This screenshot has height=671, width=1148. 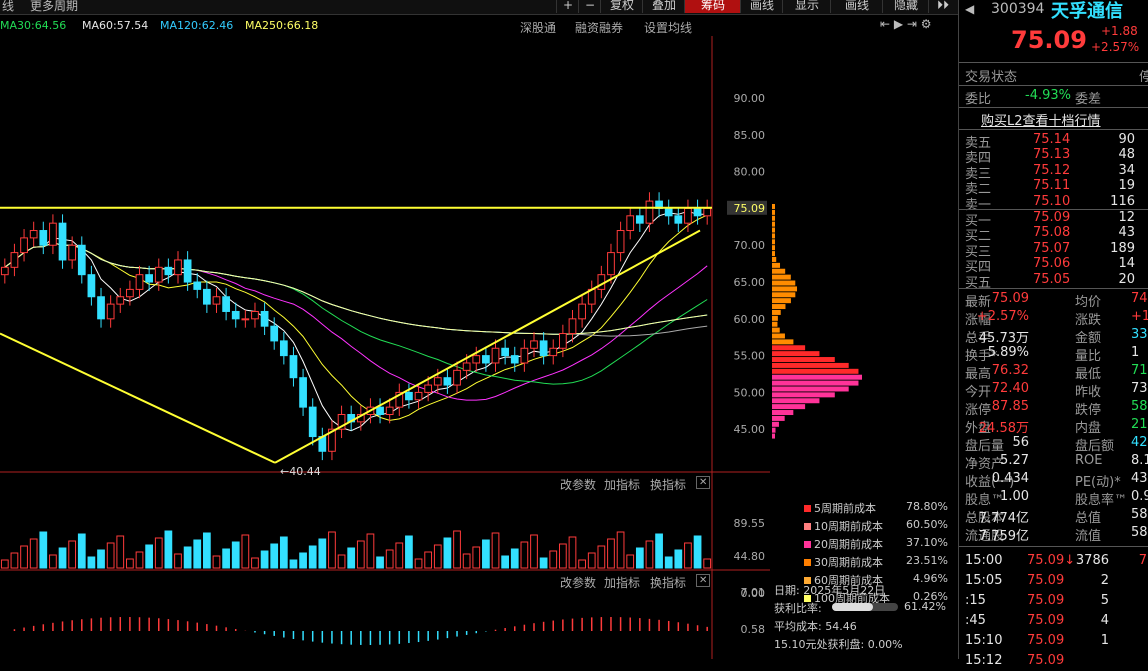 I want to click on zoom-out-button: −, so click(x=589, y=6).